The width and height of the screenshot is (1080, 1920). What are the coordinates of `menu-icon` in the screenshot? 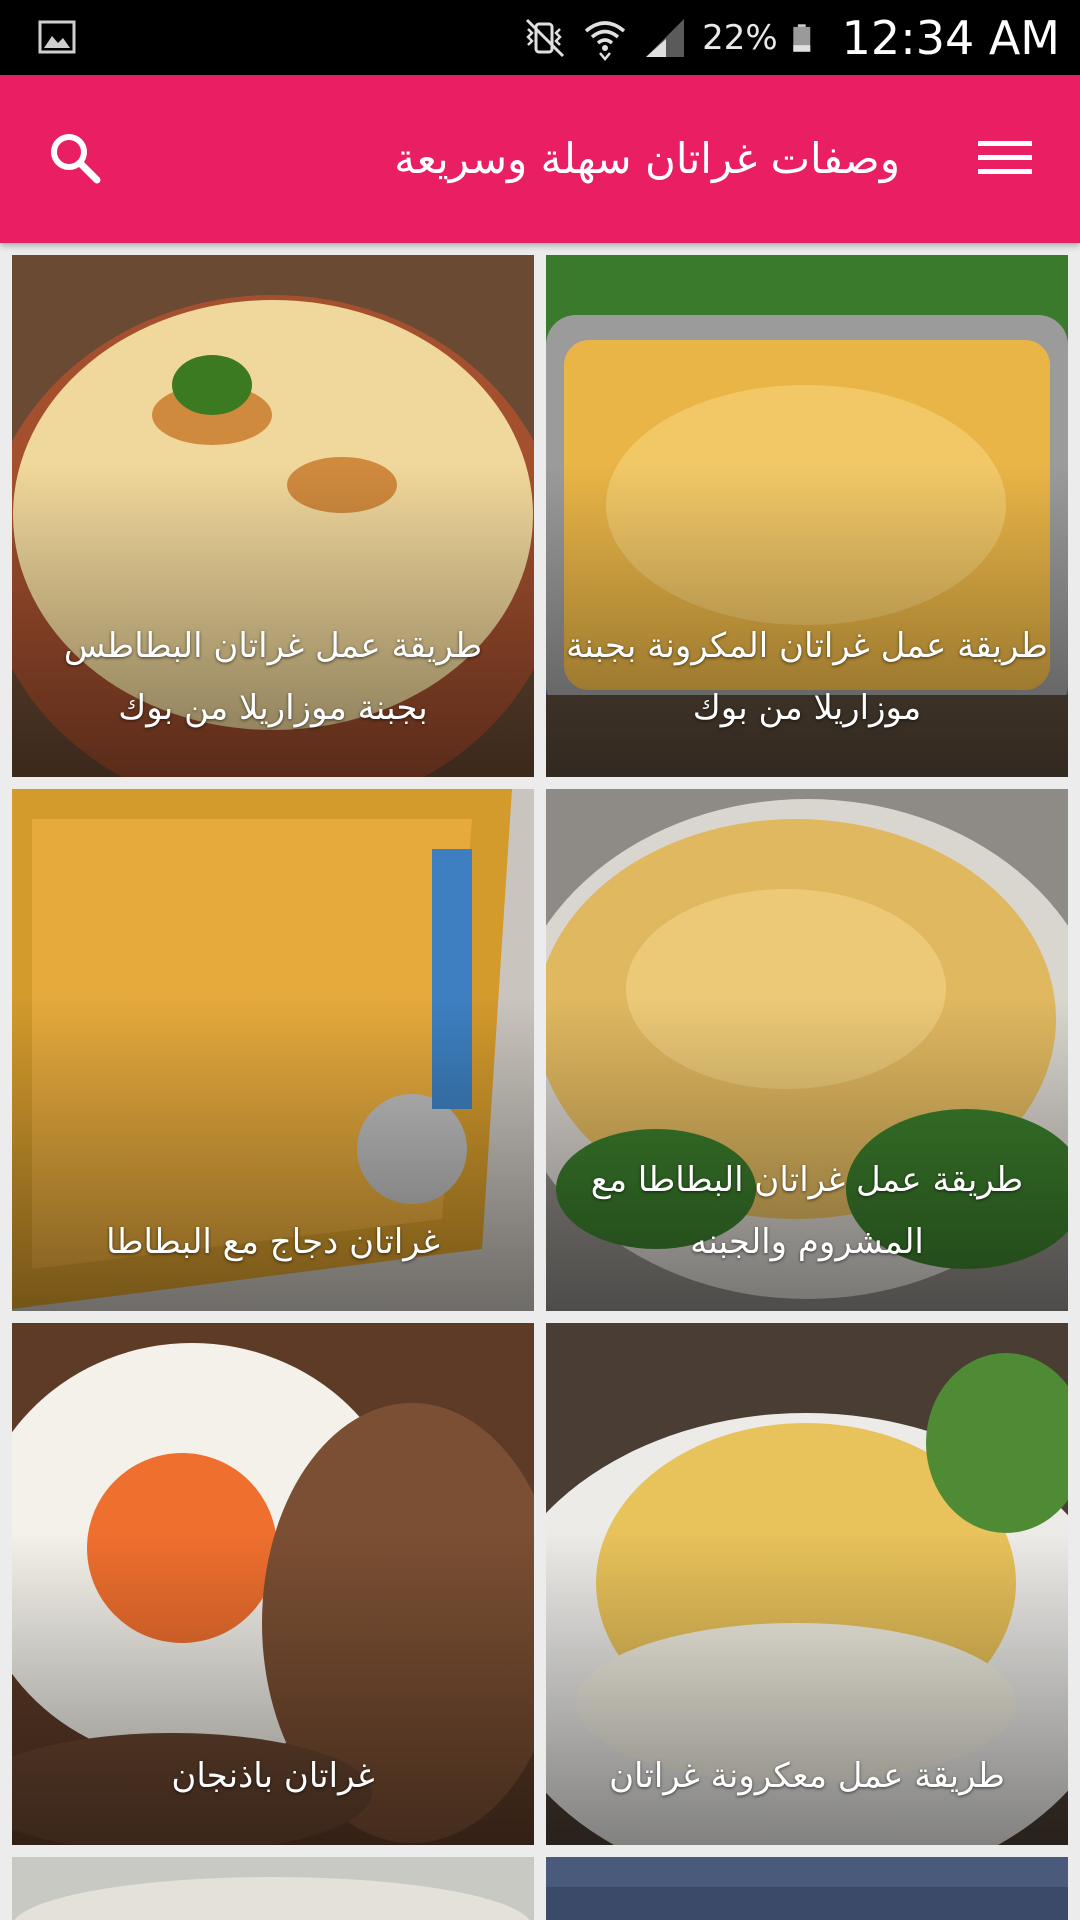 It's located at (1005, 157).